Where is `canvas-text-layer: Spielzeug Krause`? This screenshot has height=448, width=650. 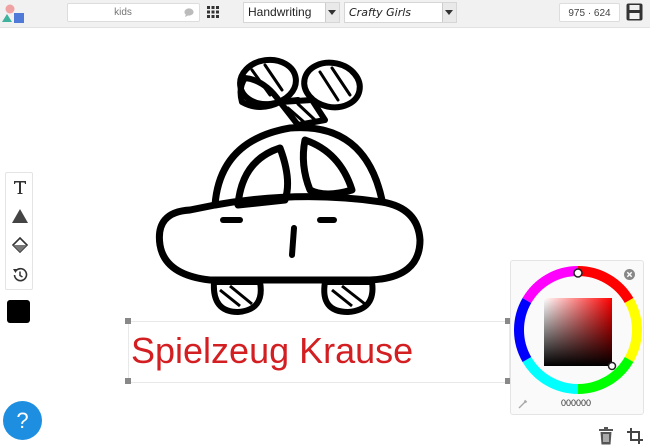 canvas-text-layer: Spielzeug Krause is located at coordinates (311, 351).